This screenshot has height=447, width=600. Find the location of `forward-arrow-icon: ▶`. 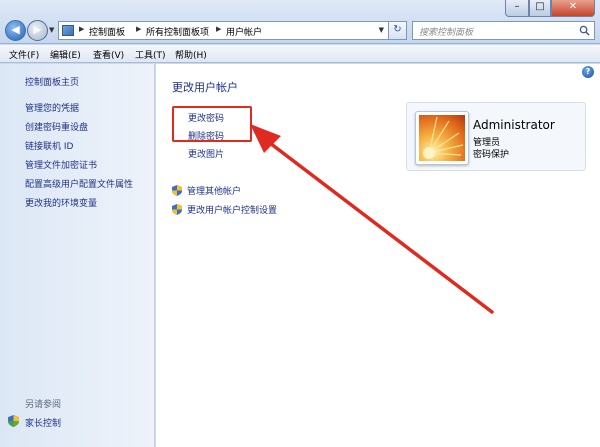

forward-arrow-icon: ▶ is located at coordinates (37, 29).